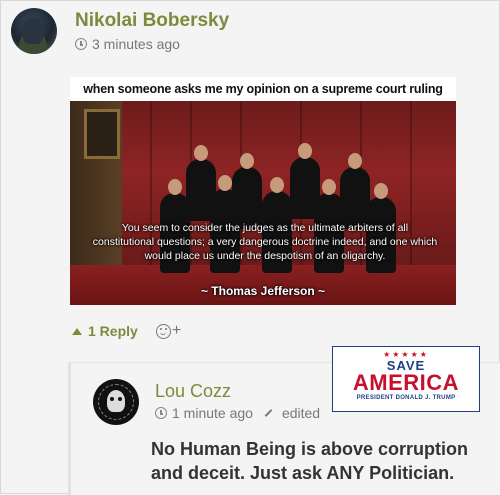 Image resolution: width=500 pixels, height=495 pixels. I want to click on image-attribution: ~ Thomas Jefferson ~, so click(263, 291).